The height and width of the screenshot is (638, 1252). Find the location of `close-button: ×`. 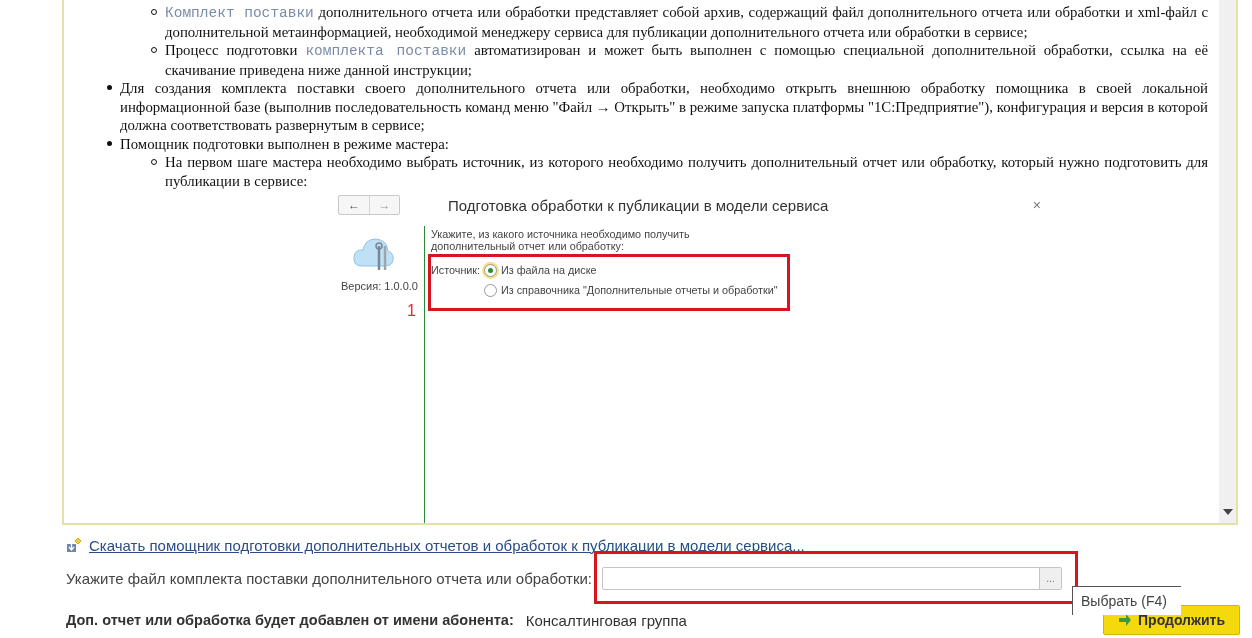

close-button: × is located at coordinates (1036, 205).